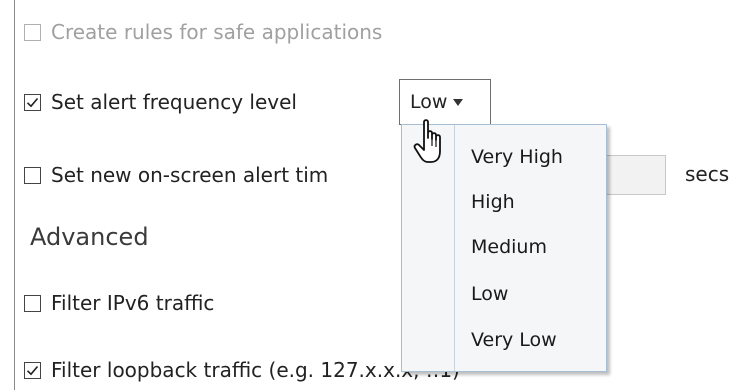 The image size is (752, 390). What do you see at coordinates (427, 141) in the screenshot?
I see `hand-pointer-icon` at bounding box center [427, 141].